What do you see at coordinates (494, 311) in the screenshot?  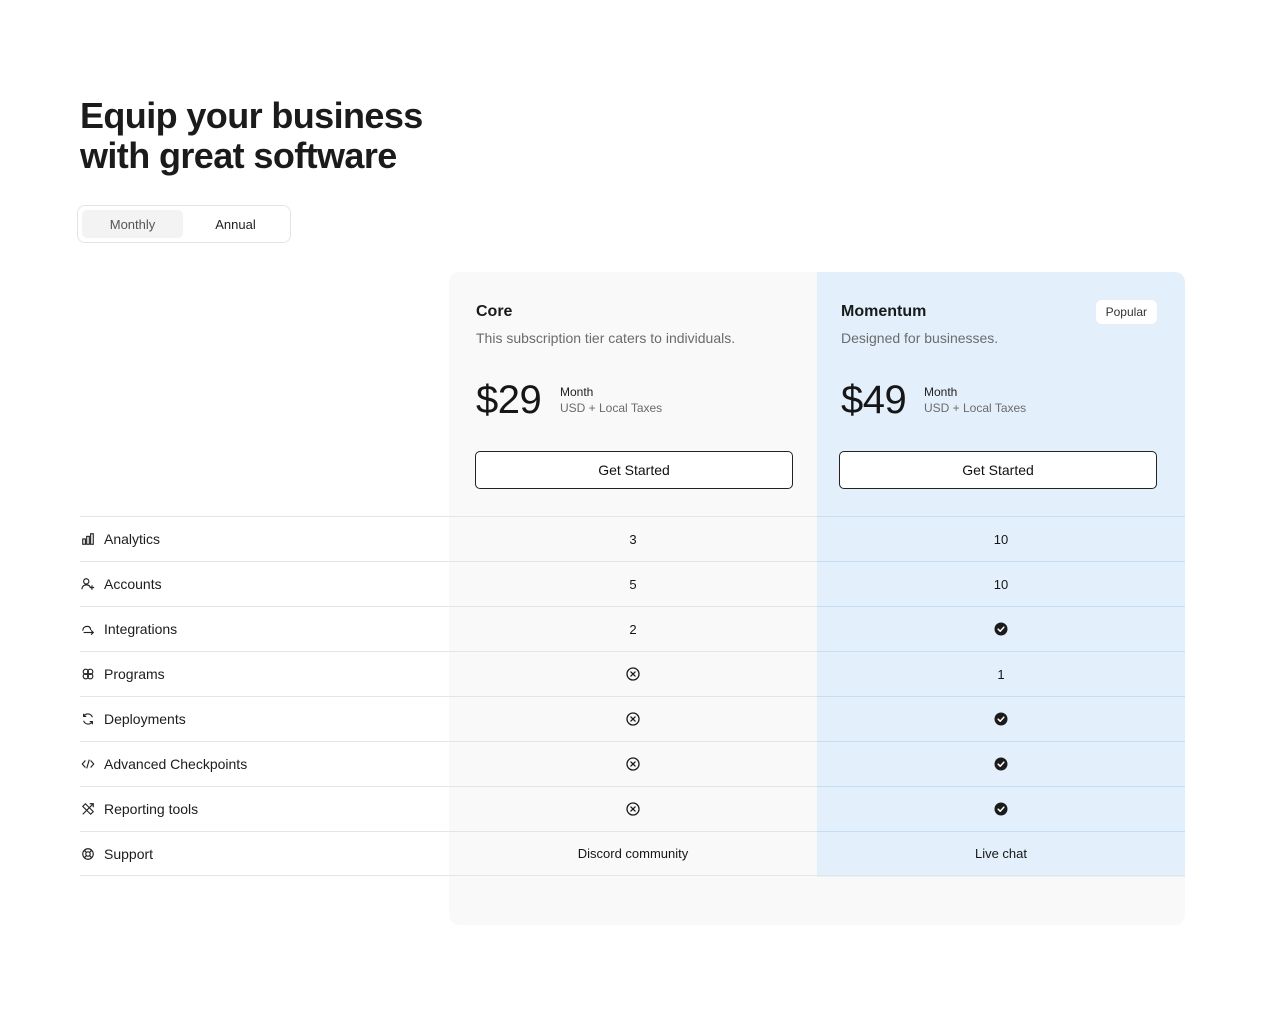 I see `plan-name: Core` at bounding box center [494, 311].